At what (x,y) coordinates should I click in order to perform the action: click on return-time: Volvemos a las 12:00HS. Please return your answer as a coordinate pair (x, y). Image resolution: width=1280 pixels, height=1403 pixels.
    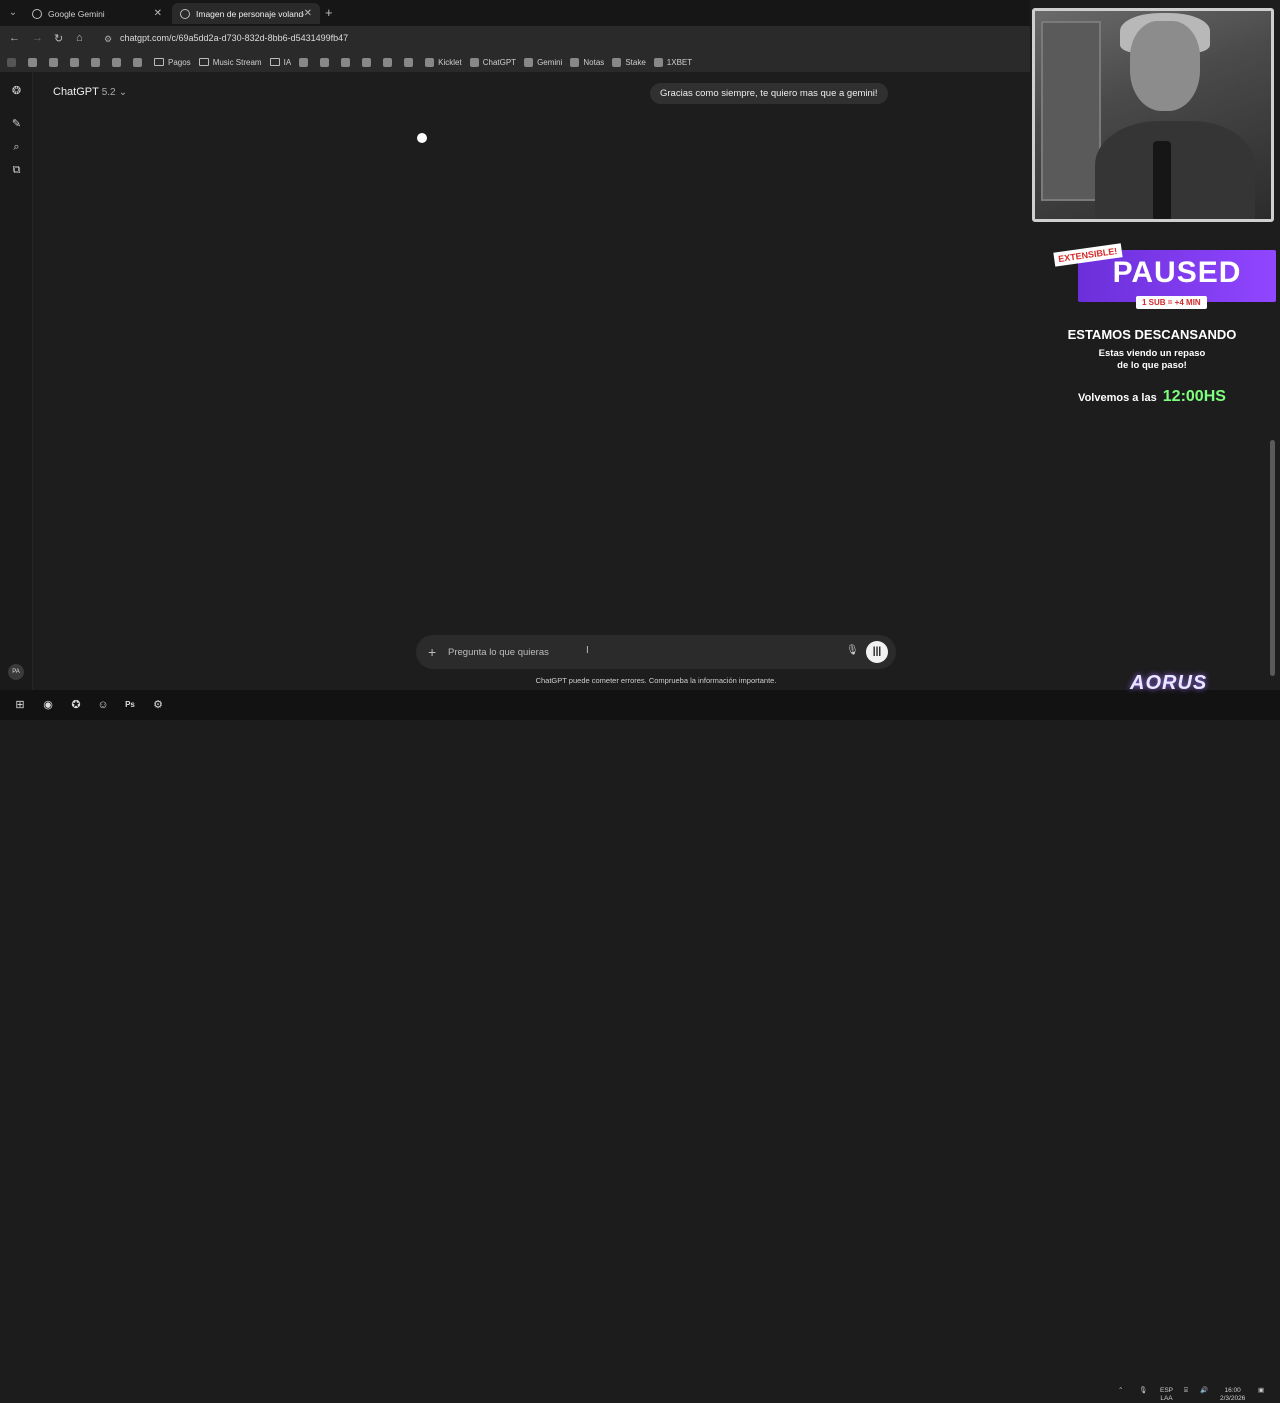
    Looking at the image, I should click on (1152, 397).